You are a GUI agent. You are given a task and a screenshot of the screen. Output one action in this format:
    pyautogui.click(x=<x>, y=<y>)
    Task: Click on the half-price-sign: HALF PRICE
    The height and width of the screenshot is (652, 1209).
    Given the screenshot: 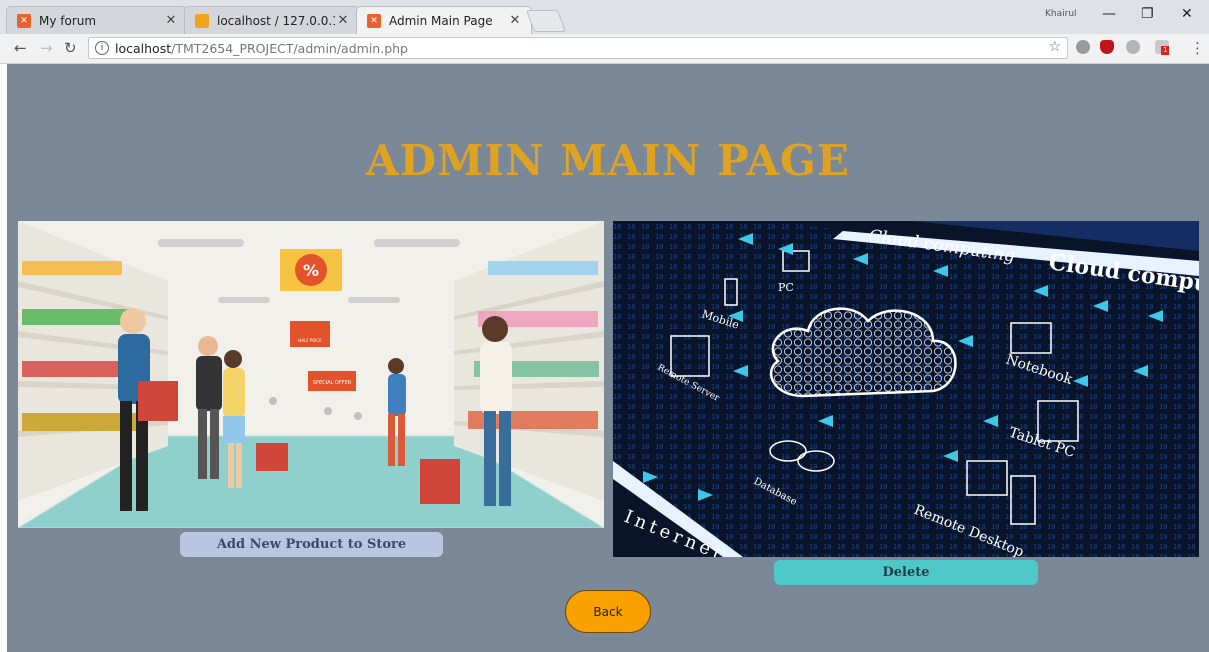 What is the action you would take?
    pyautogui.click(x=310, y=340)
    